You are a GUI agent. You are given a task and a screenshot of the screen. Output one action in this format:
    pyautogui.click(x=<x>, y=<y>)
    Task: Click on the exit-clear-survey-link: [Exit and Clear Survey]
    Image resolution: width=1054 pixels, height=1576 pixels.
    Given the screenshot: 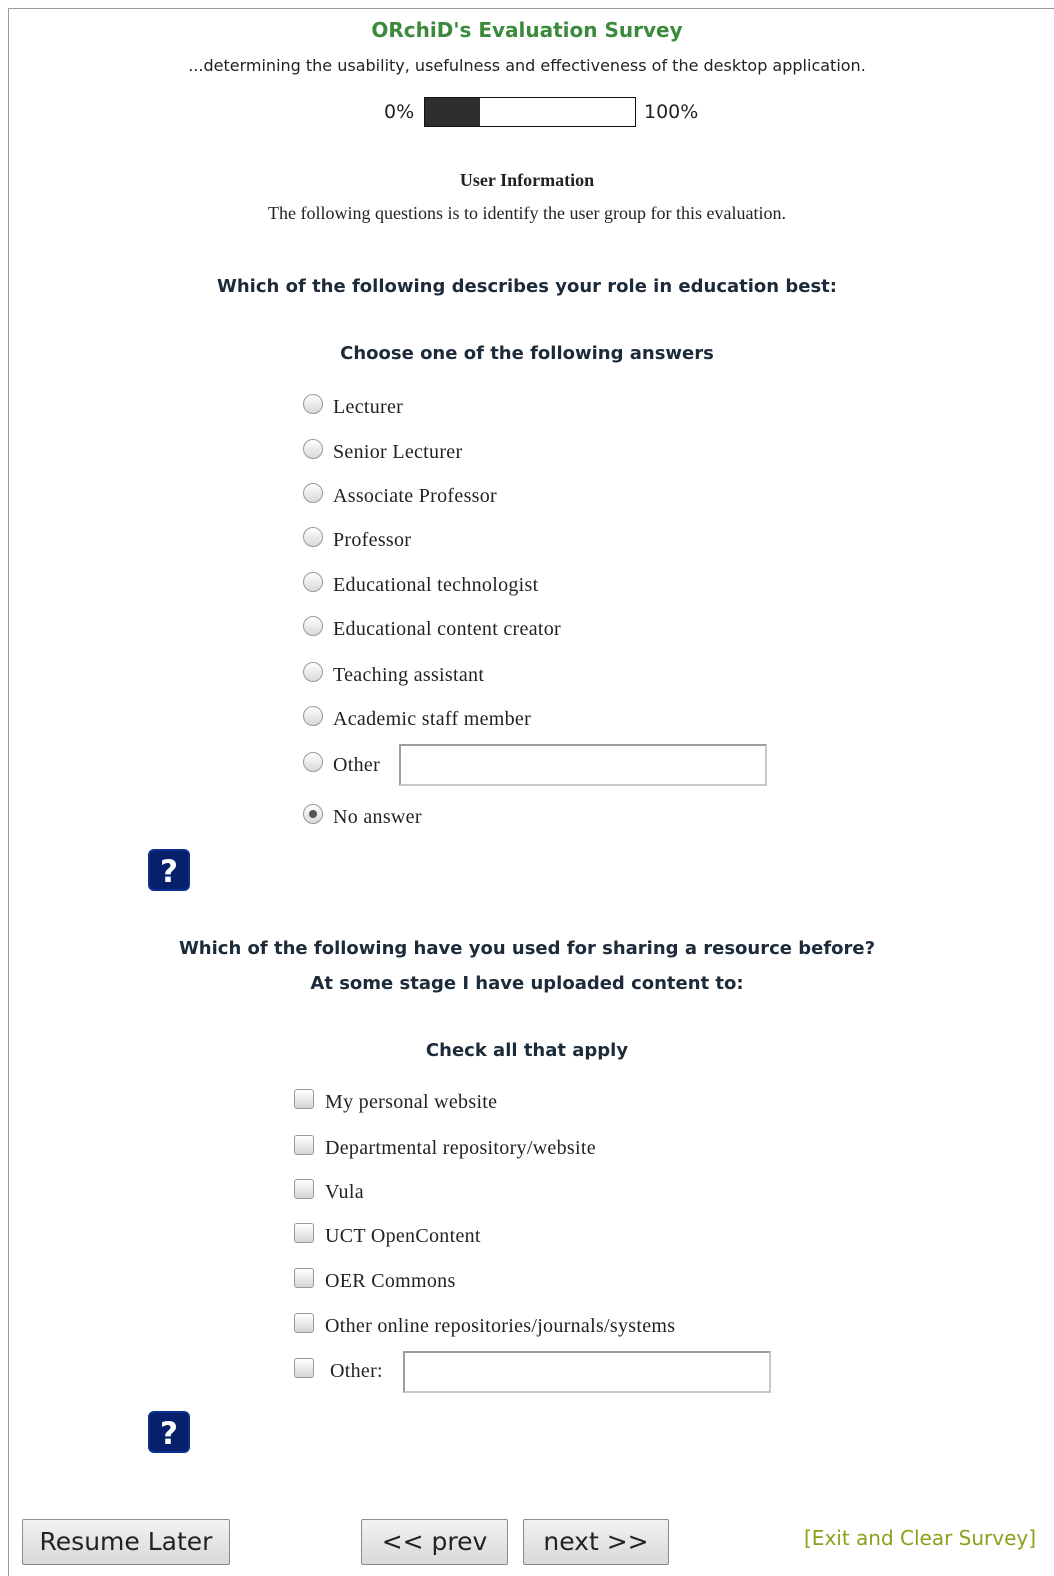 What is the action you would take?
    pyautogui.click(x=920, y=1538)
    